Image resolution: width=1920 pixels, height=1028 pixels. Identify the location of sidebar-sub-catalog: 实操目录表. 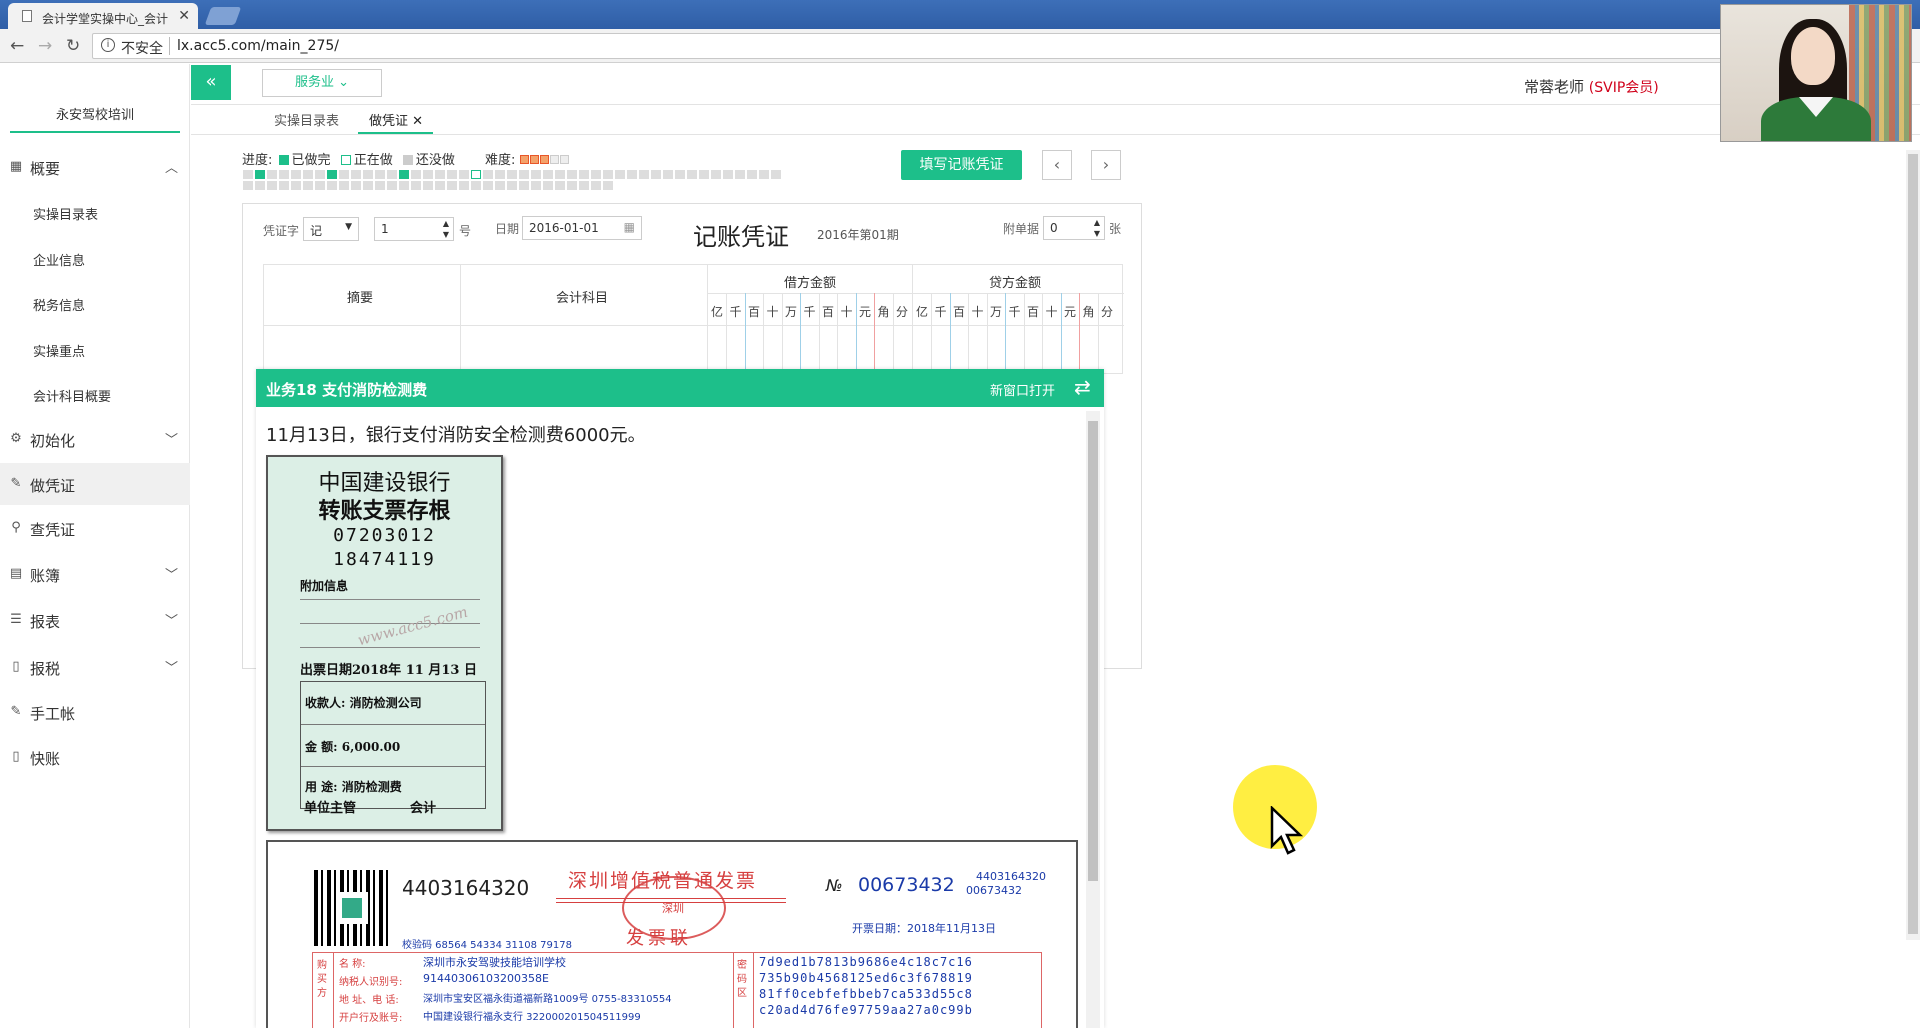
(65, 213).